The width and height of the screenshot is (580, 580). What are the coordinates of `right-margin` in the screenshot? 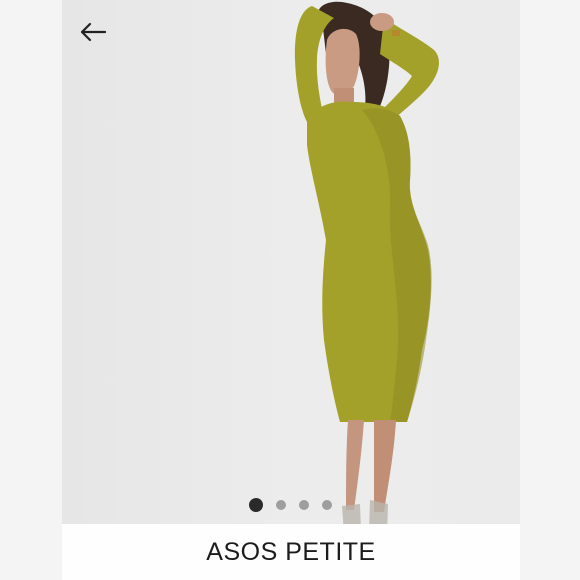 It's located at (550, 290).